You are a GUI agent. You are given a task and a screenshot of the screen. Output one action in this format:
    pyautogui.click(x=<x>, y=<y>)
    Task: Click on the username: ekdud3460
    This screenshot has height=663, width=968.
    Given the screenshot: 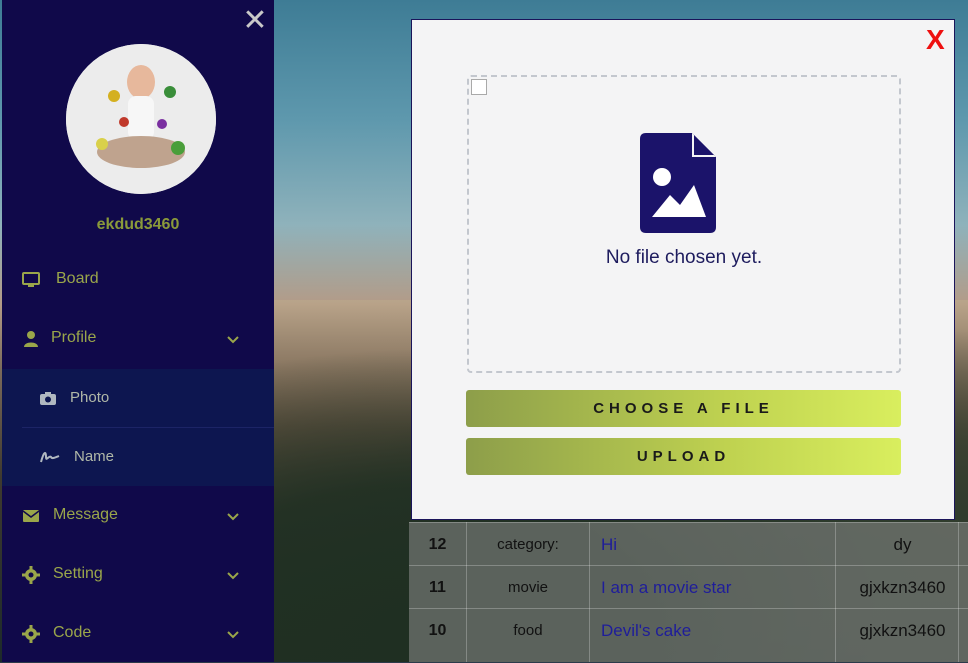 What is the action you would take?
    pyautogui.click(x=138, y=224)
    